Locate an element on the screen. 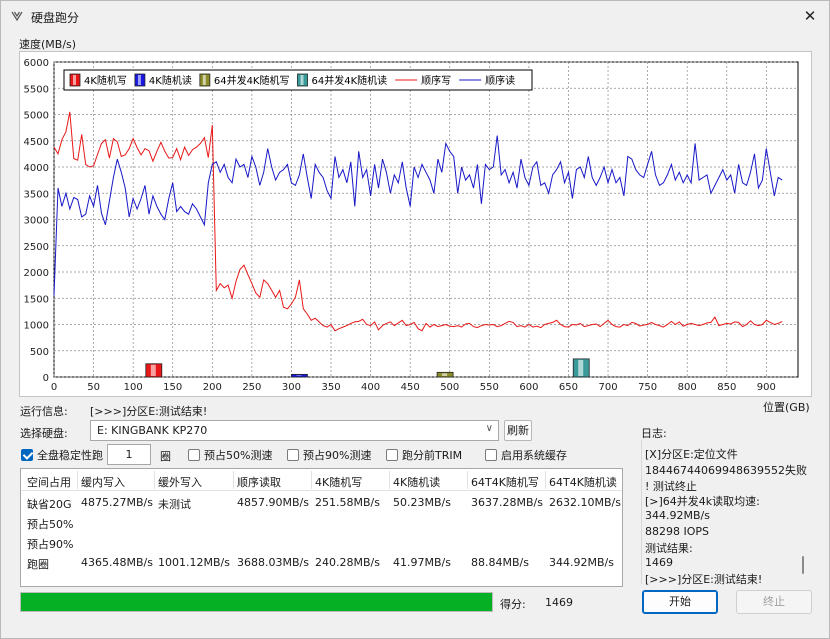 The image size is (830, 639). y-tick-label: 3500 is located at coordinates (36, 194).